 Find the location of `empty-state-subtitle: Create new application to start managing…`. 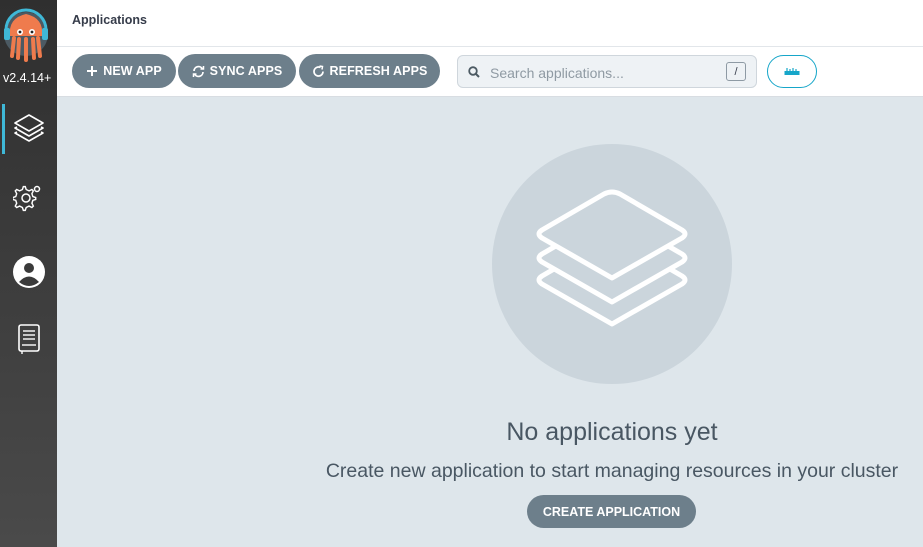

empty-state-subtitle: Create new application to start managing… is located at coordinates (612, 471).